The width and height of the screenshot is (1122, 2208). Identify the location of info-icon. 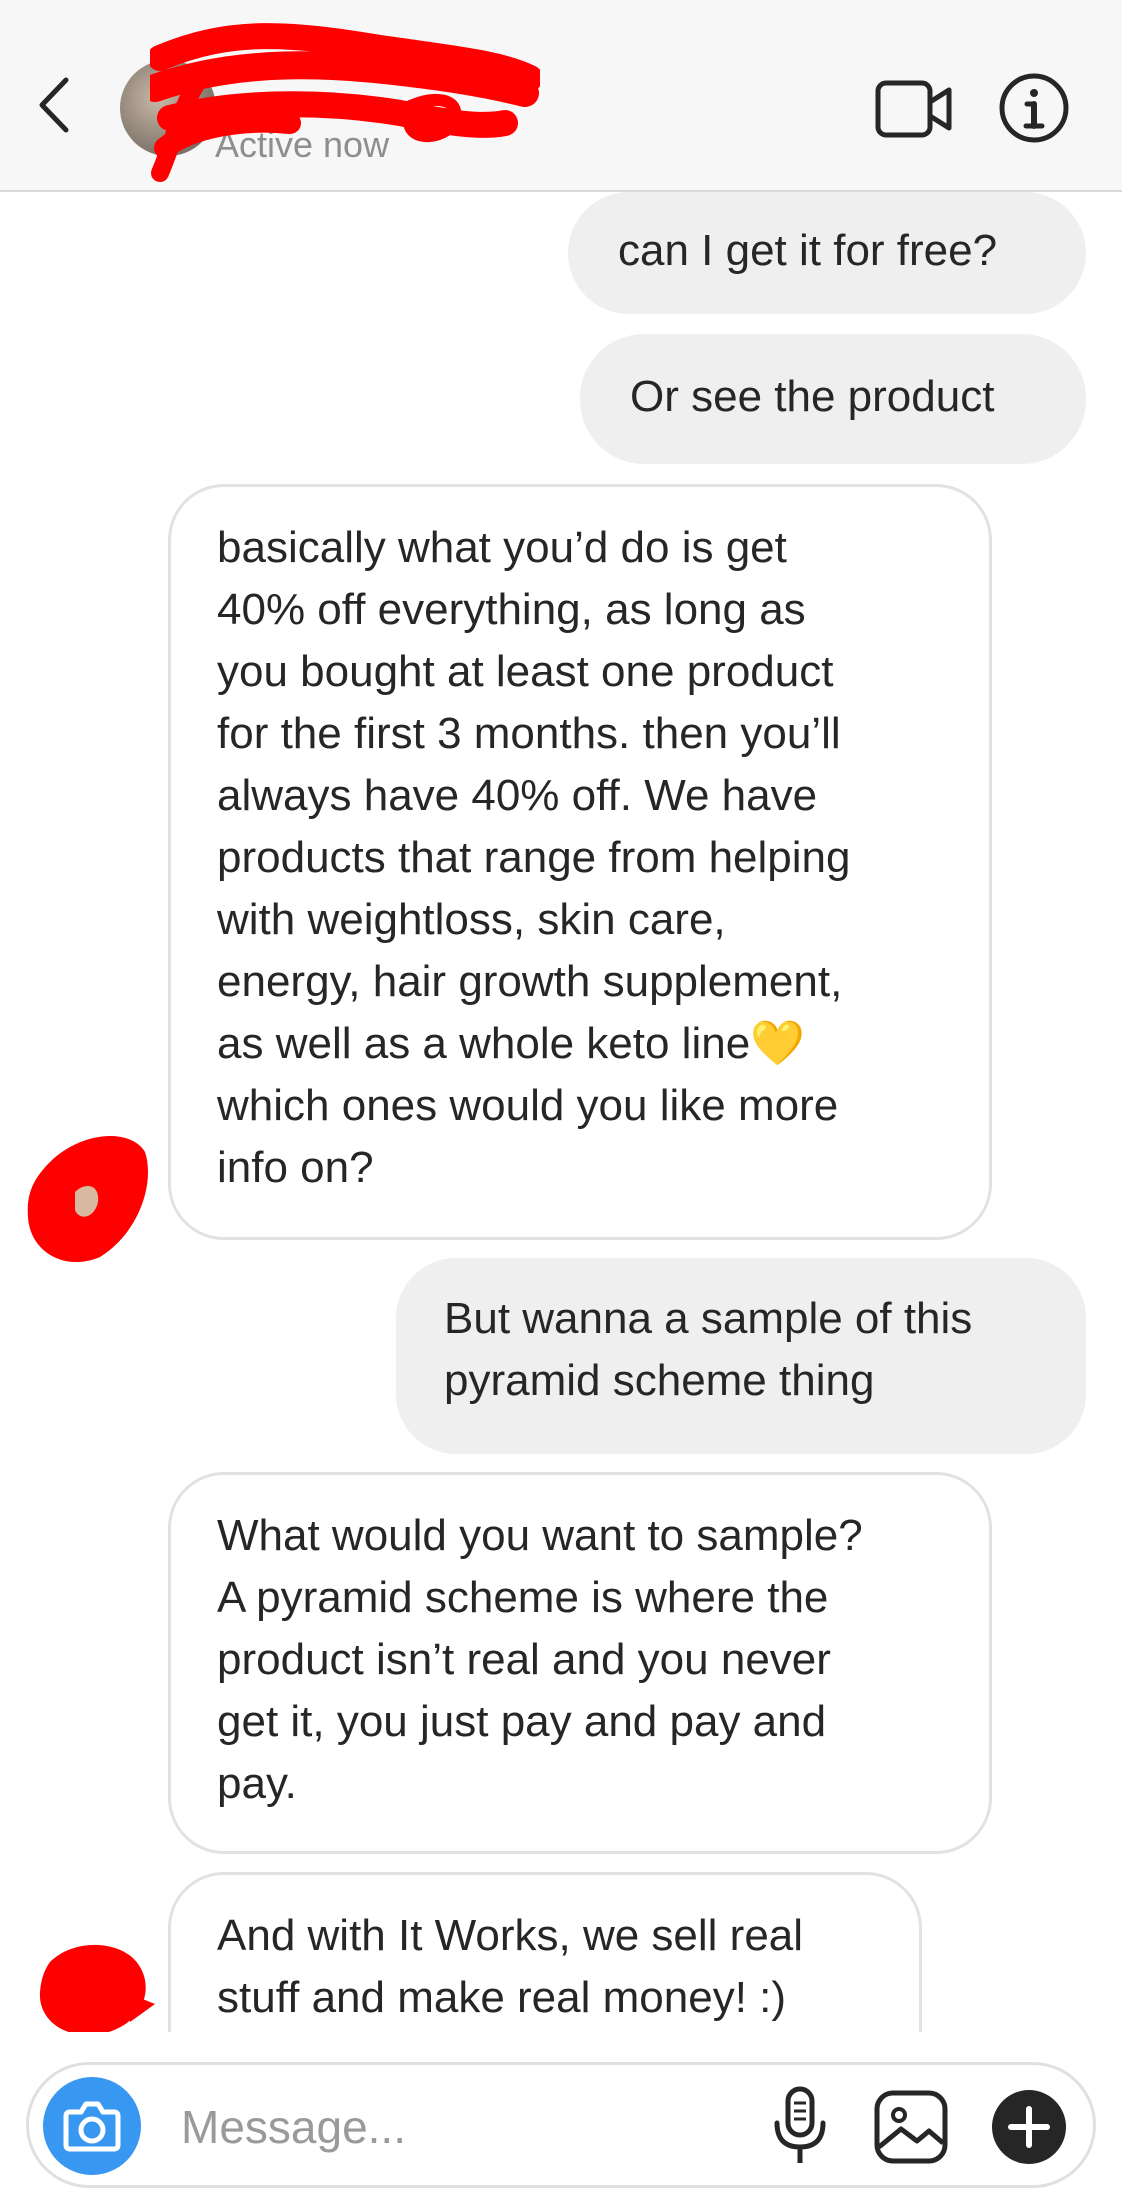
(1034, 108).